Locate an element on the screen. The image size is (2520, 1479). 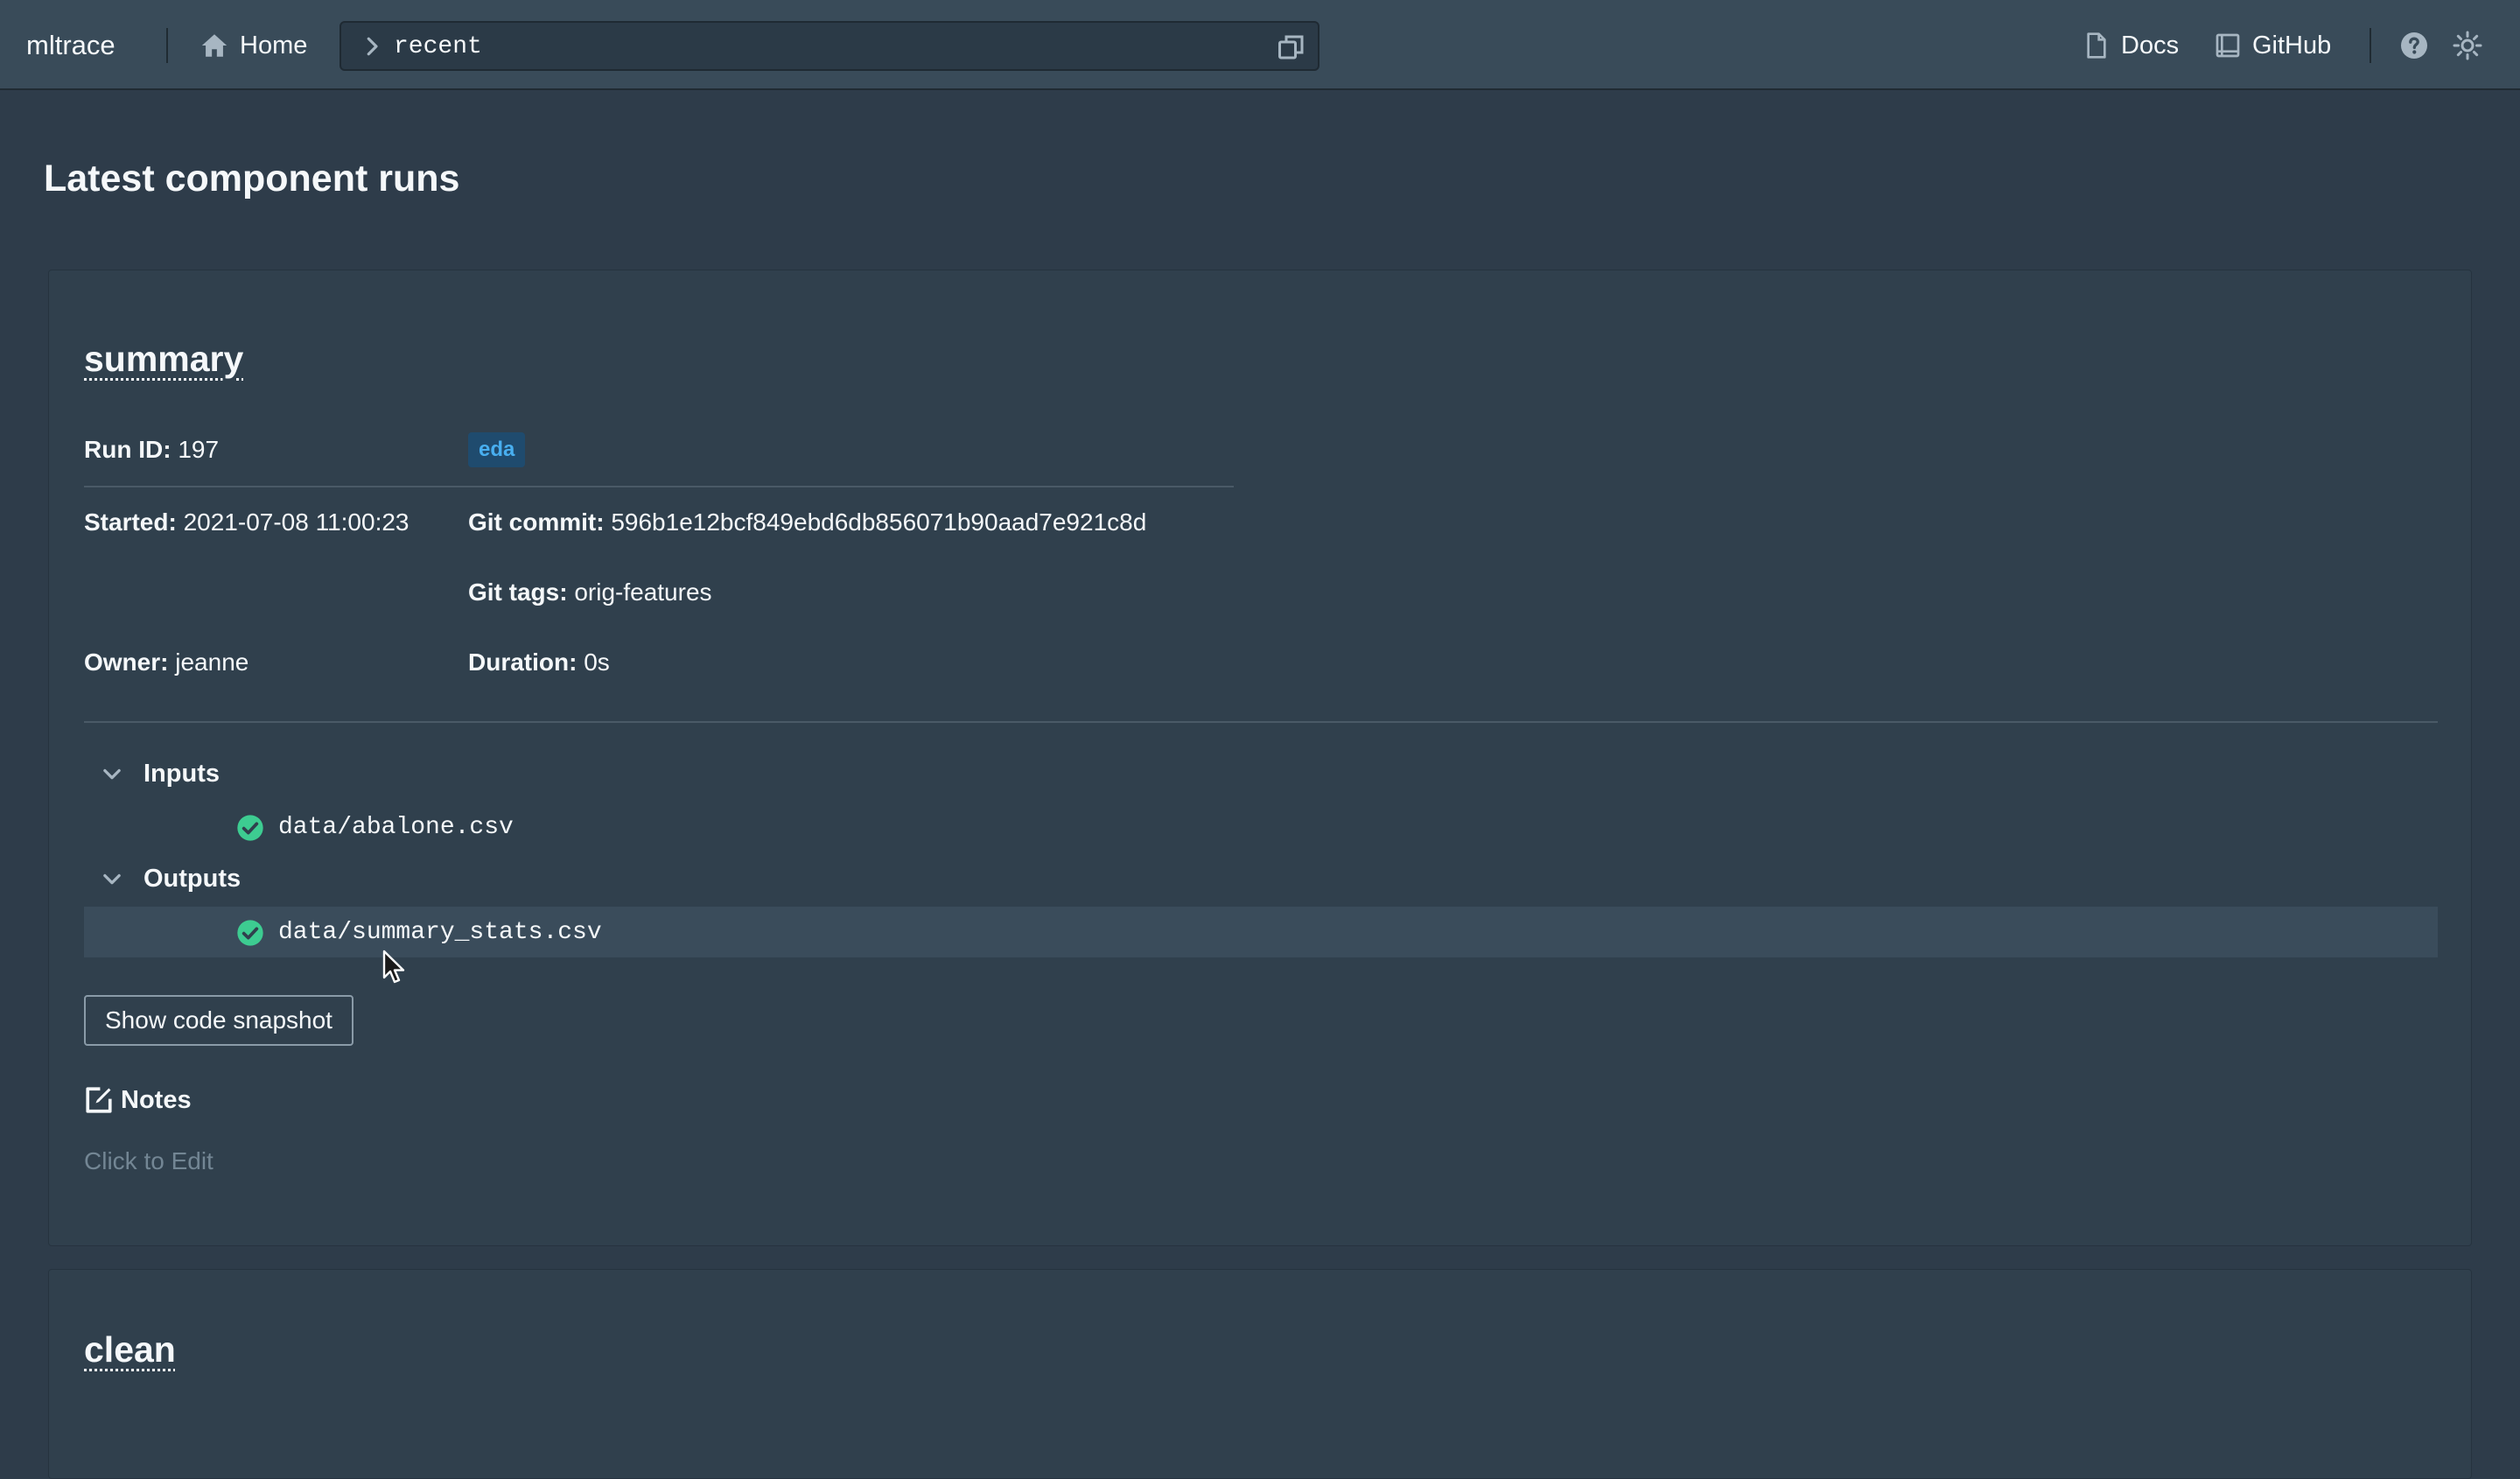
copy-icon is located at coordinates (1291, 48).